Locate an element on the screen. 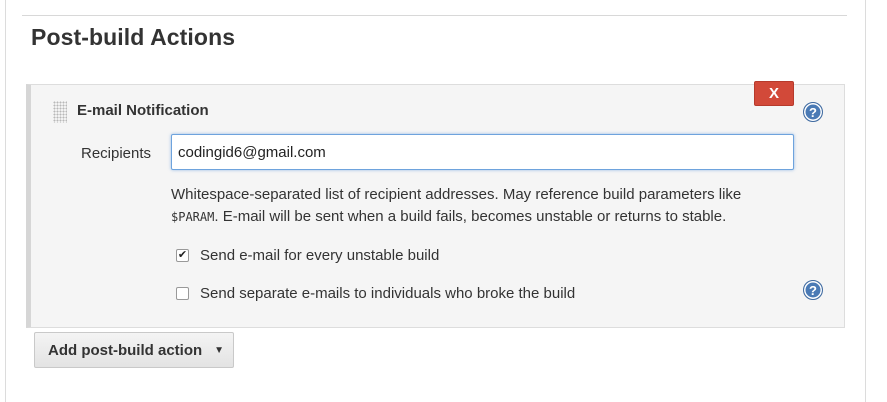 This screenshot has width=887, height=402. recipients-label: Recipients is located at coordinates (116, 153).